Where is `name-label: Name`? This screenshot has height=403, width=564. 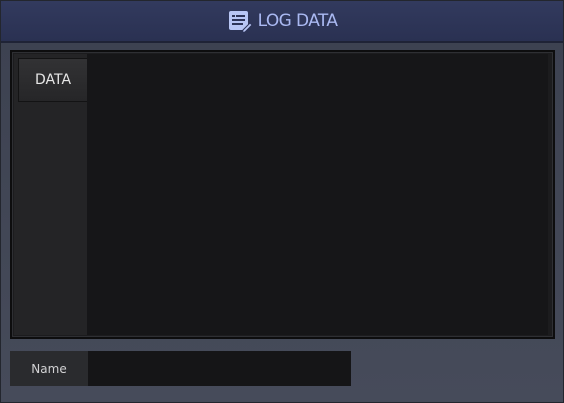 name-label: Name is located at coordinates (49, 368).